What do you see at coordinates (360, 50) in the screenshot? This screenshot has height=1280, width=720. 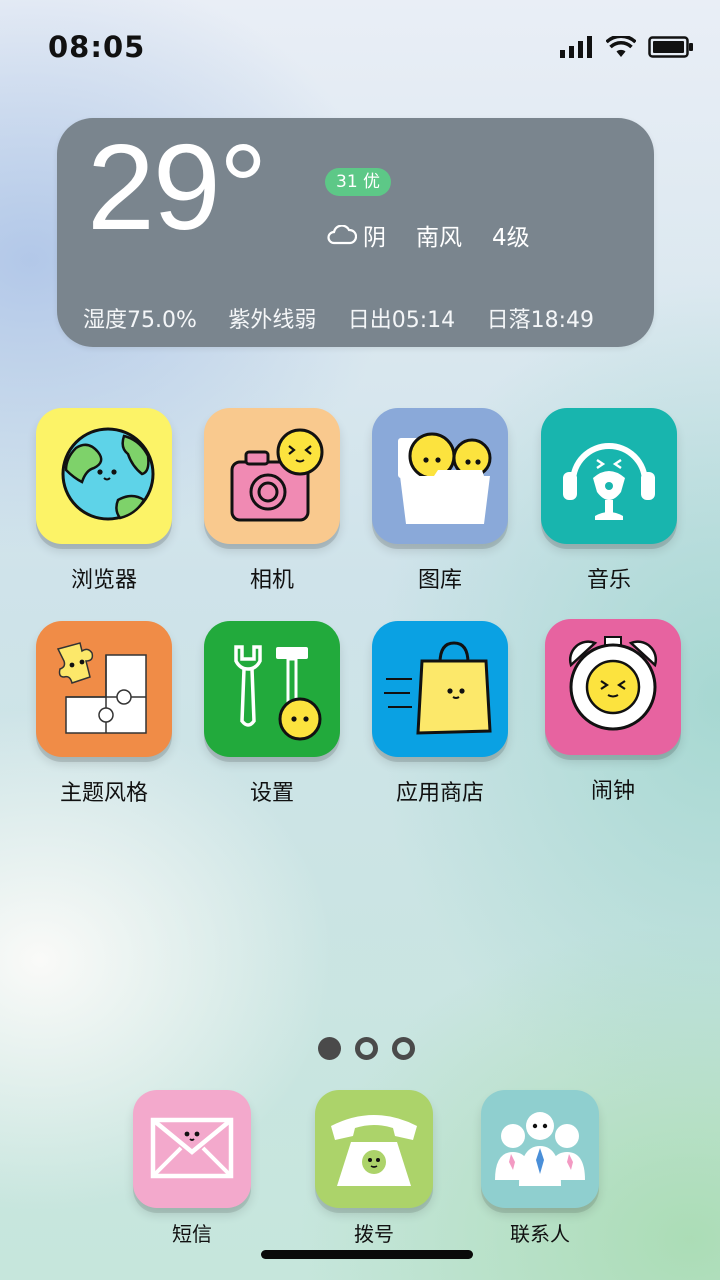 I see `status-bar: 08:05` at bounding box center [360, 50].